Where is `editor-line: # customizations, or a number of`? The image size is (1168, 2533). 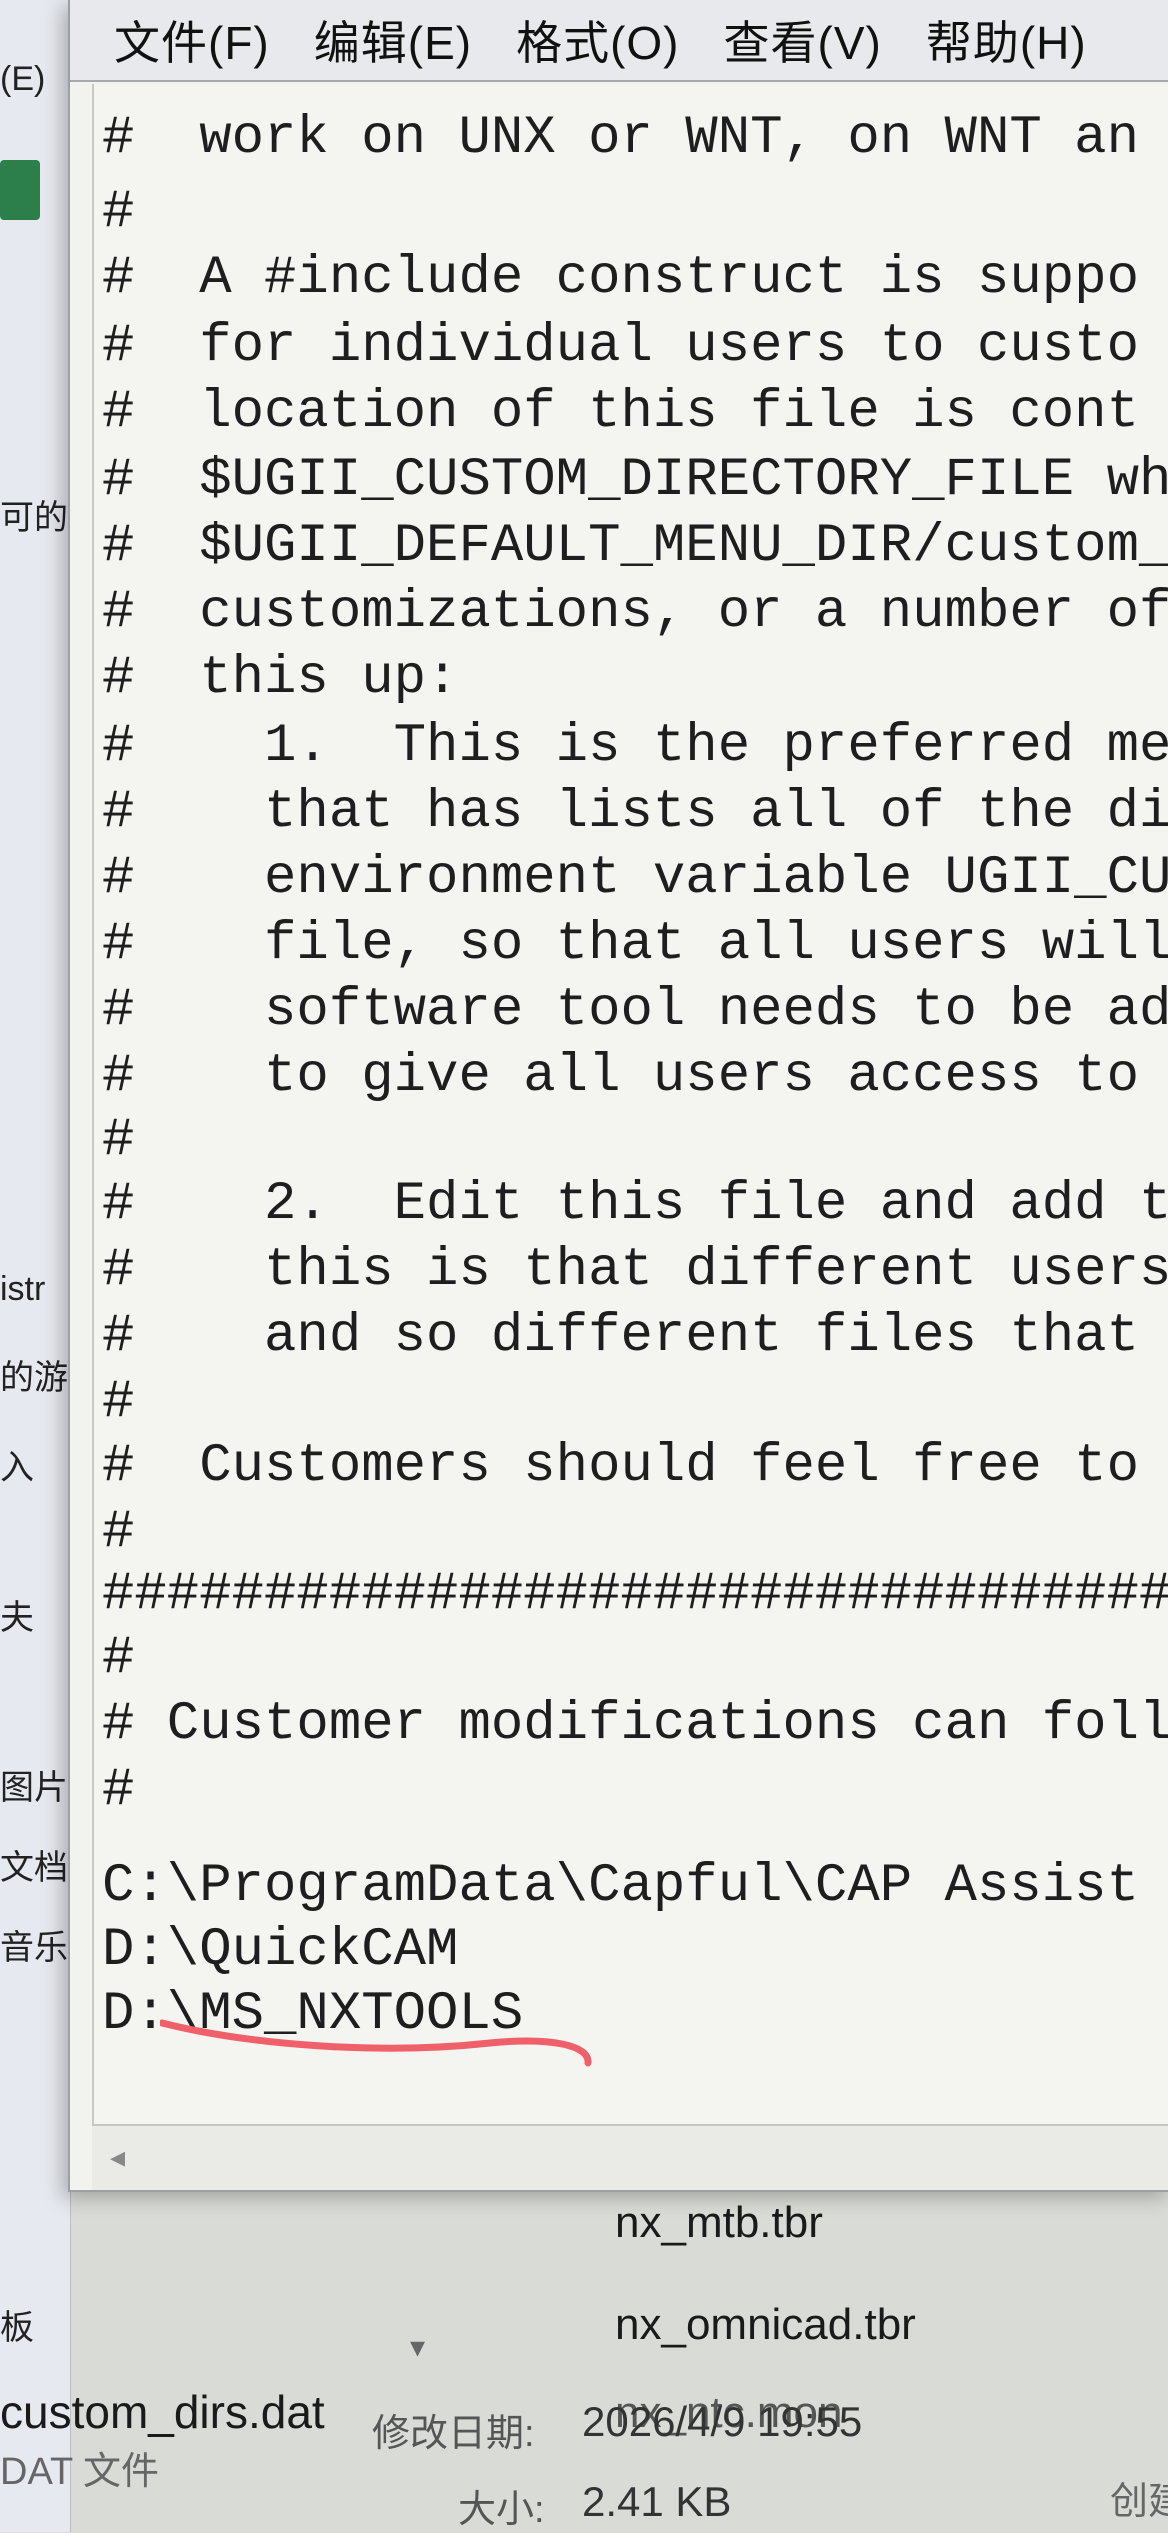
editor-line: # customizations, or a number of is located at coordinates (635, 612).